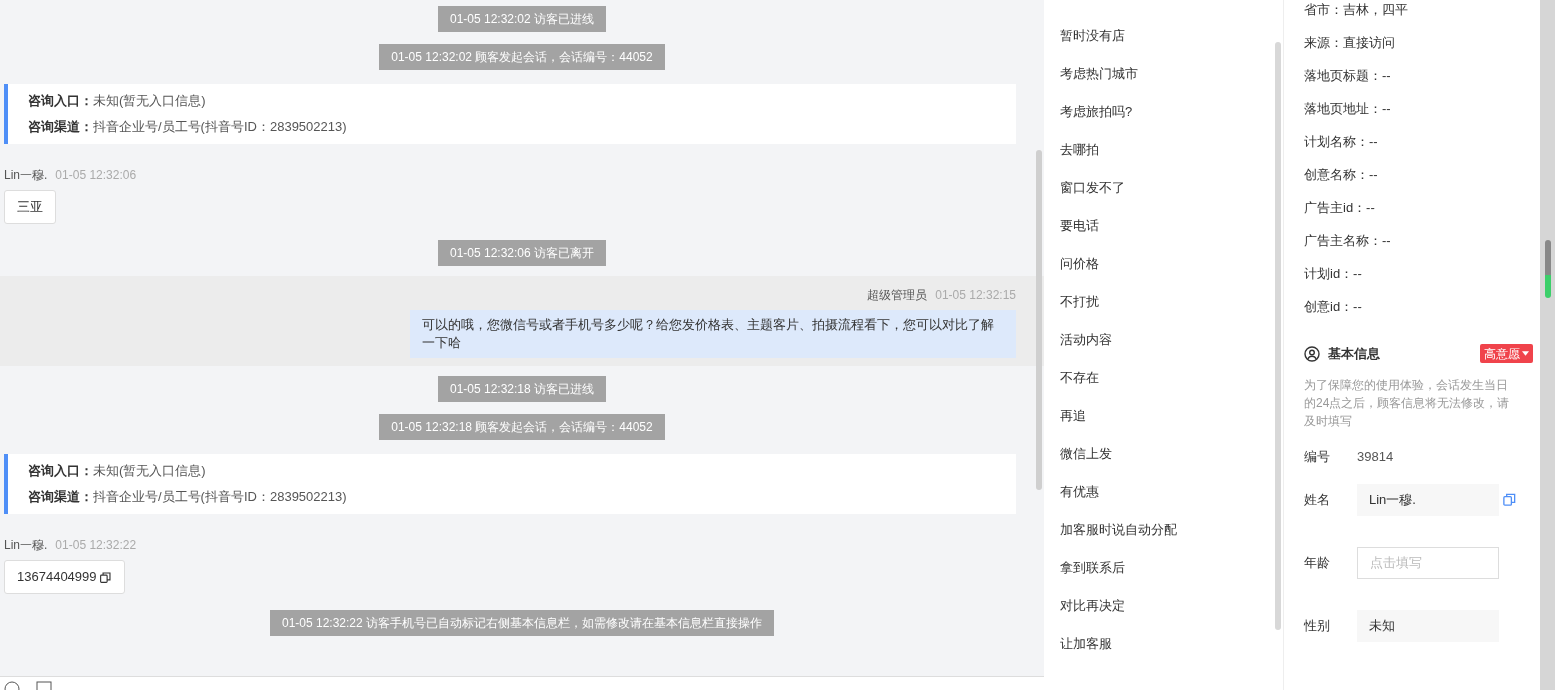 This screenshot has height=690, width=1555. What do you see at coordinates (1420, 82) in the screenshot?
I see `source-field: 落地页标题：--` at bounding box center [1420, 82].